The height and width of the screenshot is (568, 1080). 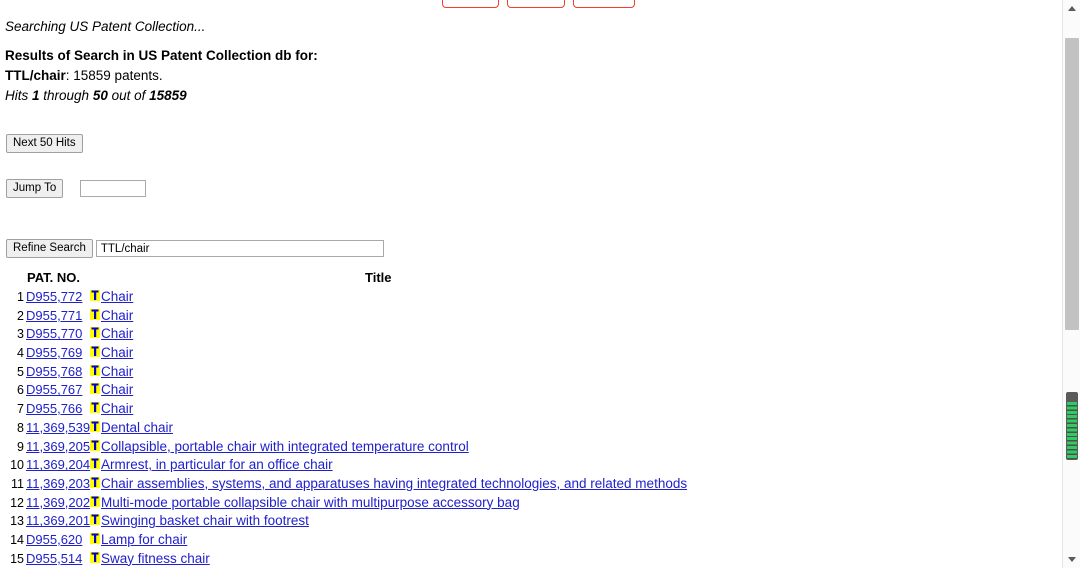 What do you see at coordinates (525, 335) in the screenshot?
I see `table-row: 3 D955,770 Chair` at bounding box center [525, 335].